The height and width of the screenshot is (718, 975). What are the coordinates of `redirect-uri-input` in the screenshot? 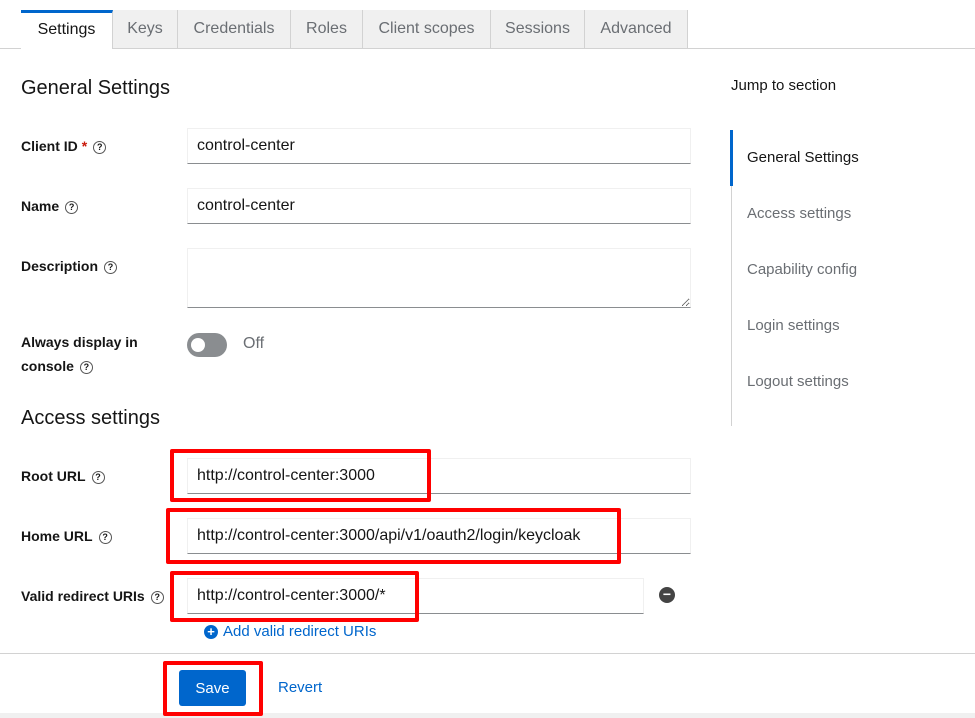 It's located at (415, 596).